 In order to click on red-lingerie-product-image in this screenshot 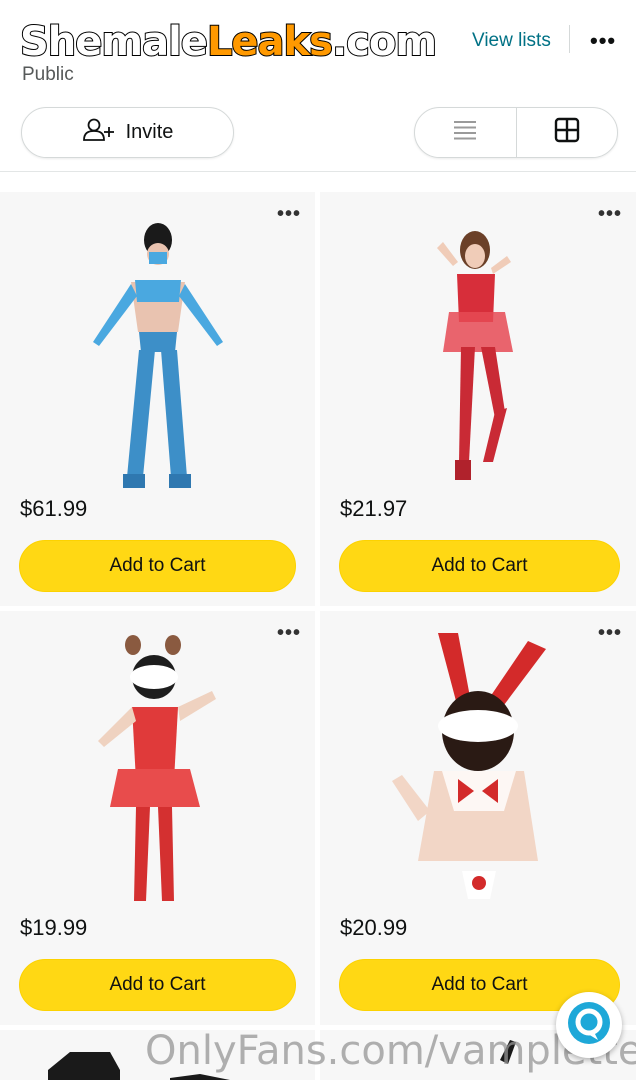, I will do `click(475, 355)`.